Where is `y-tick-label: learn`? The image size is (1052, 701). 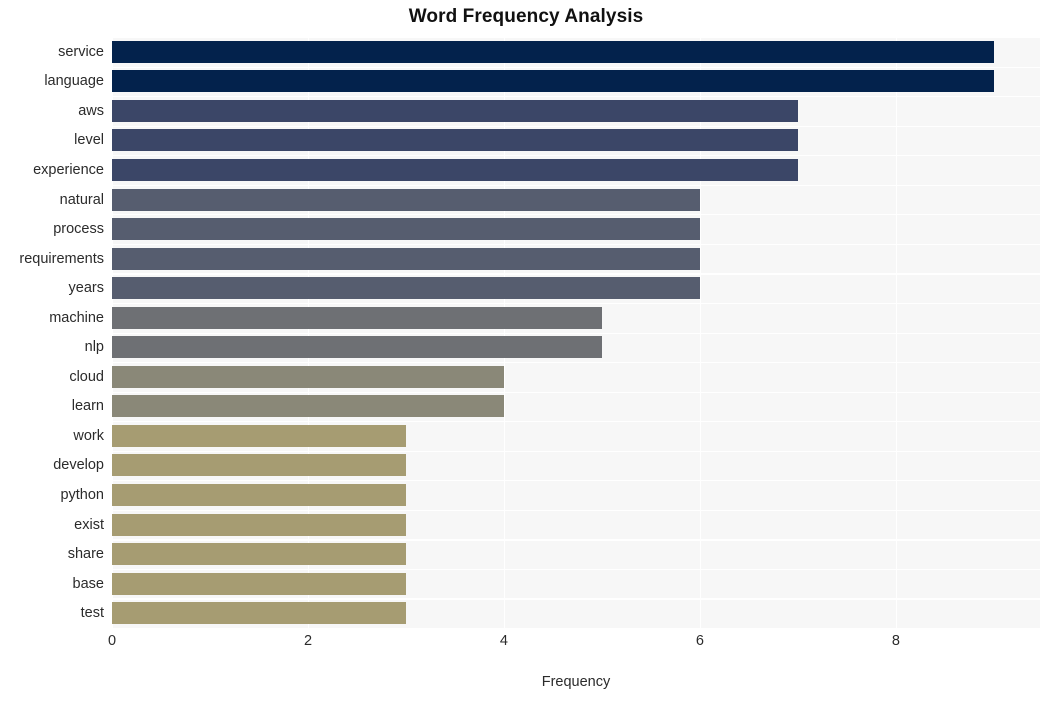
y-tick-label: learn is located at coordinates (87, 406).